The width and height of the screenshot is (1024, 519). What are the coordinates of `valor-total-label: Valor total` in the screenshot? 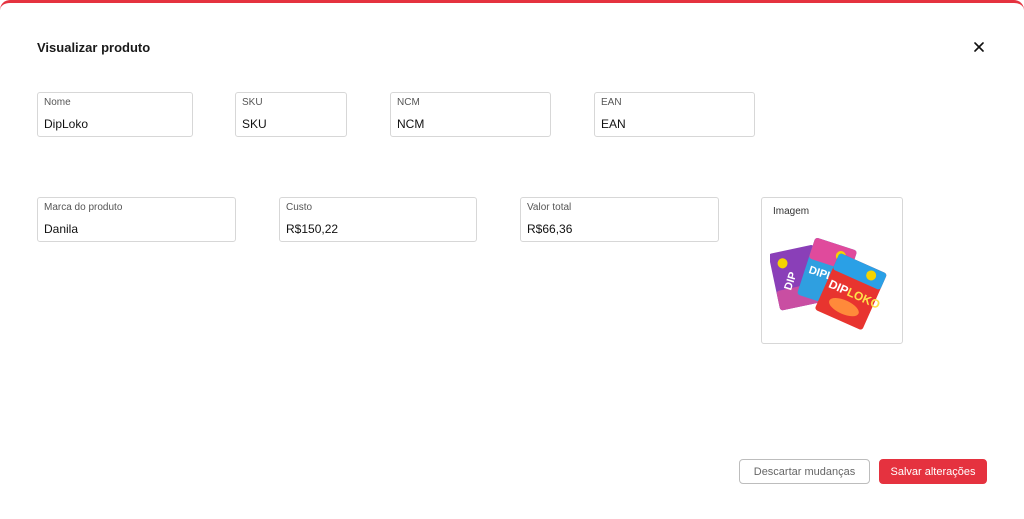 It's located at (549, 207).